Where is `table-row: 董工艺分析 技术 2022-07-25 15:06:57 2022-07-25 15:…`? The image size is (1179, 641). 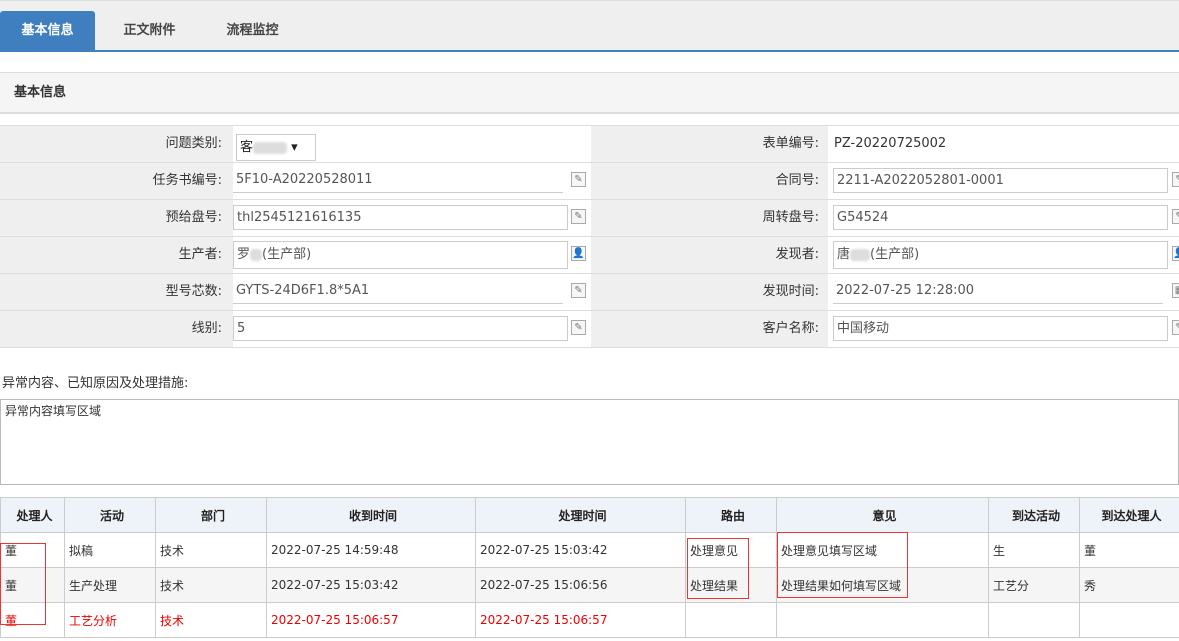 table-row: 董工艺分析 技术 2022-07-25 15:06:57 2022-07-25 15:… is located at coordinates (589, 620).